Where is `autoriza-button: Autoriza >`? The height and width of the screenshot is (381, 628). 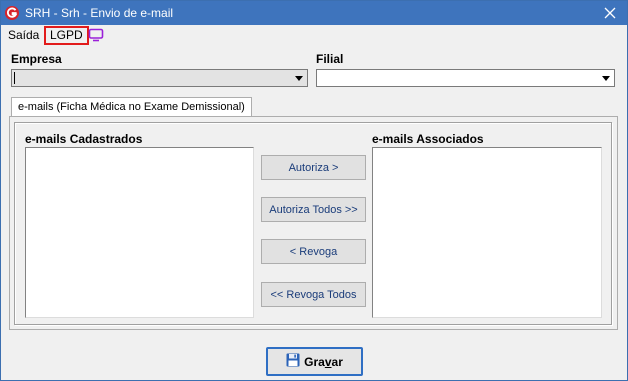
autoriza-button: Autoriza > is located at coordinates (313, 167).